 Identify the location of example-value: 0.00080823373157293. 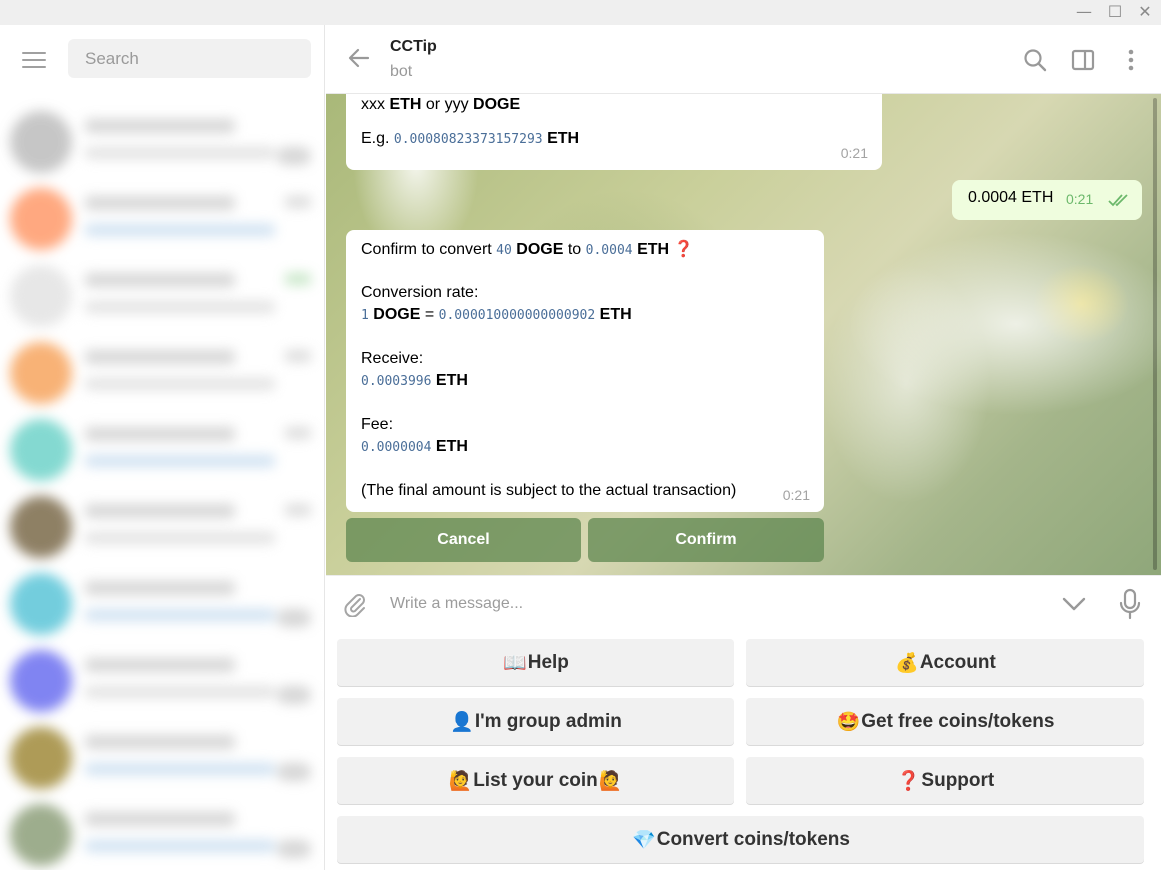
(468, 139).